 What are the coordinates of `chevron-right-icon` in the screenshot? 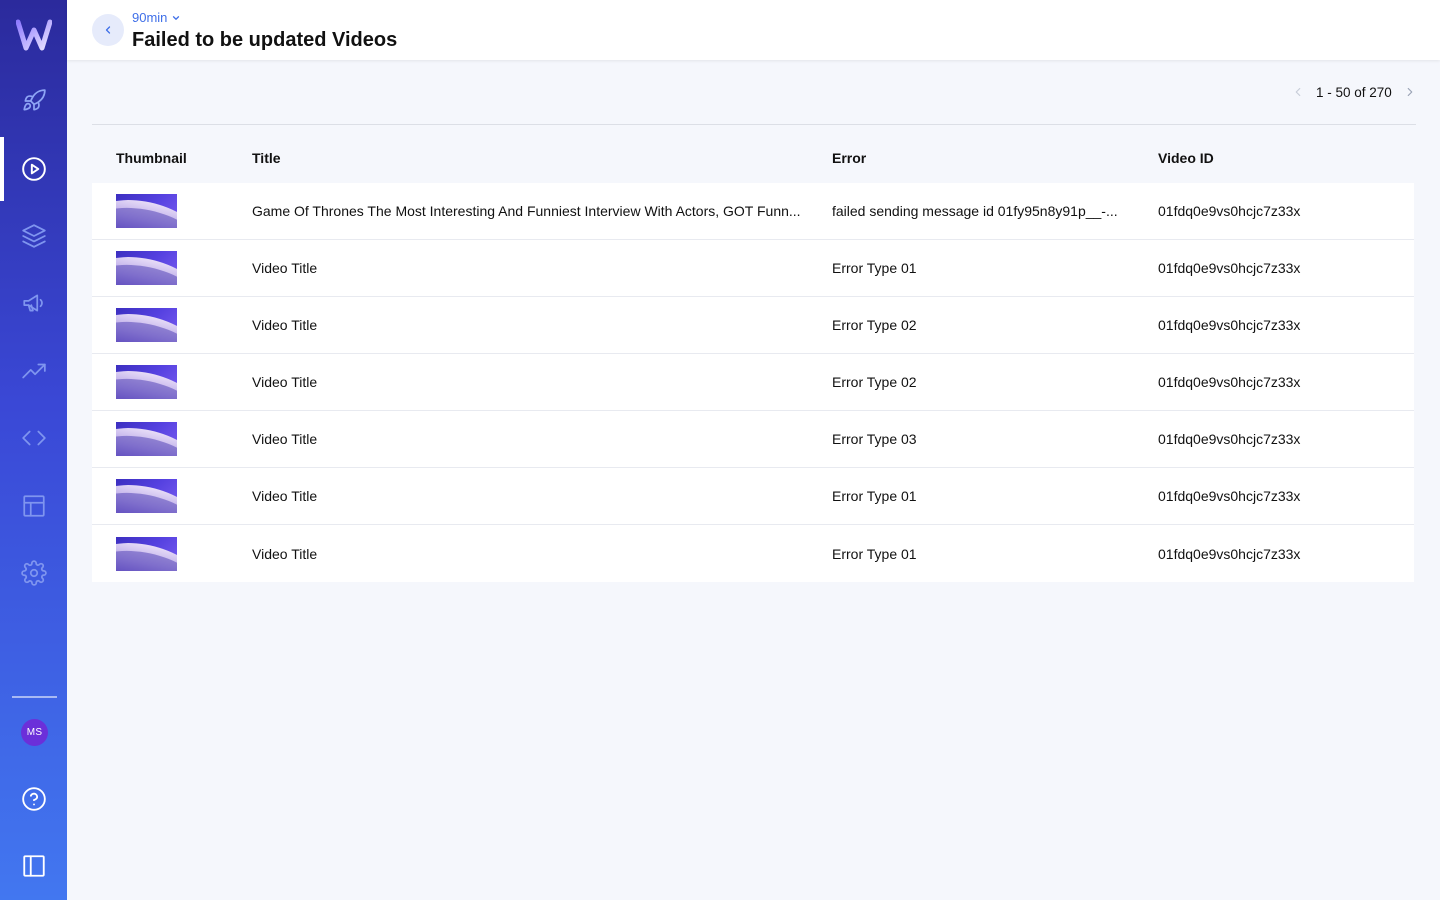 It's located at (1410, 92).